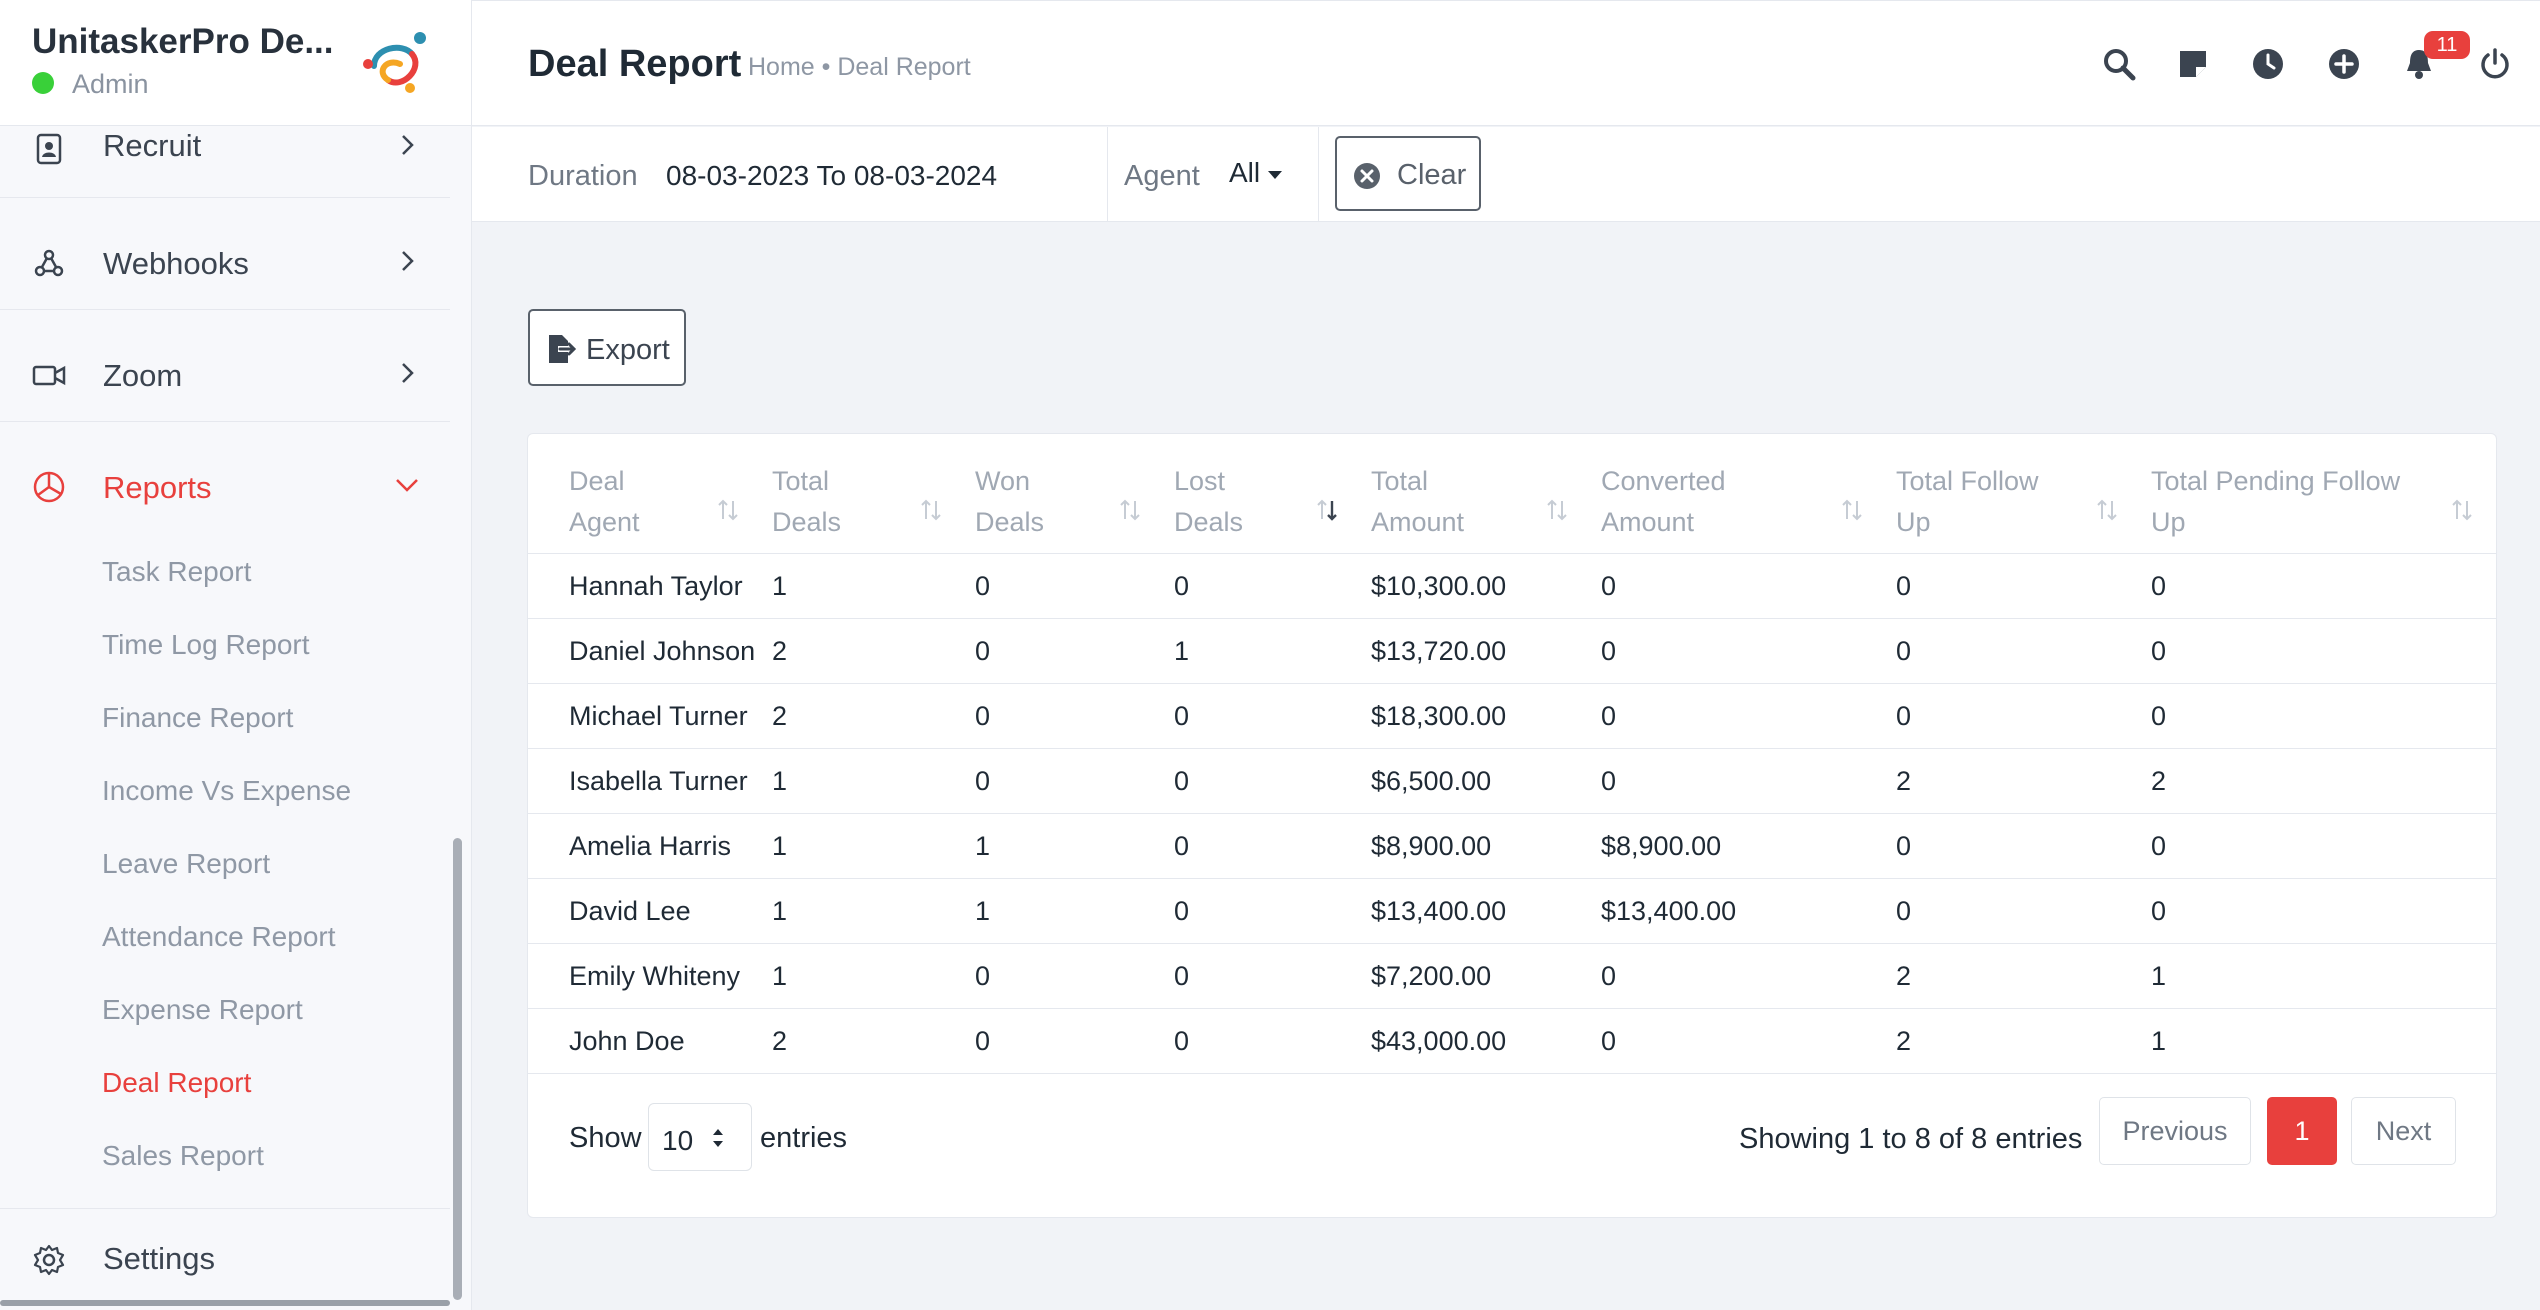 This screenshot has height=1310, width=2540. Describe the element at coordinates (650, 846) in the screenshot. I see `table-cell: Amelia Harris` at that location.